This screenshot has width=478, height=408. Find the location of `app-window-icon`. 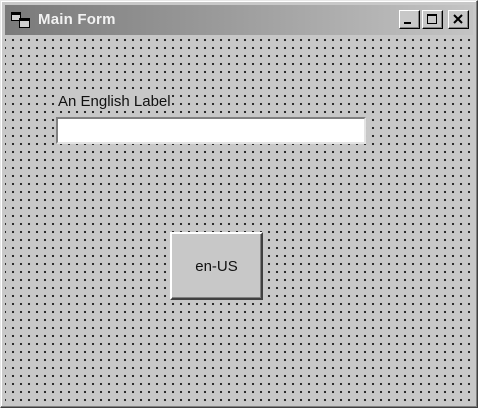

app-window-icon is located at coordinates (21, 20).